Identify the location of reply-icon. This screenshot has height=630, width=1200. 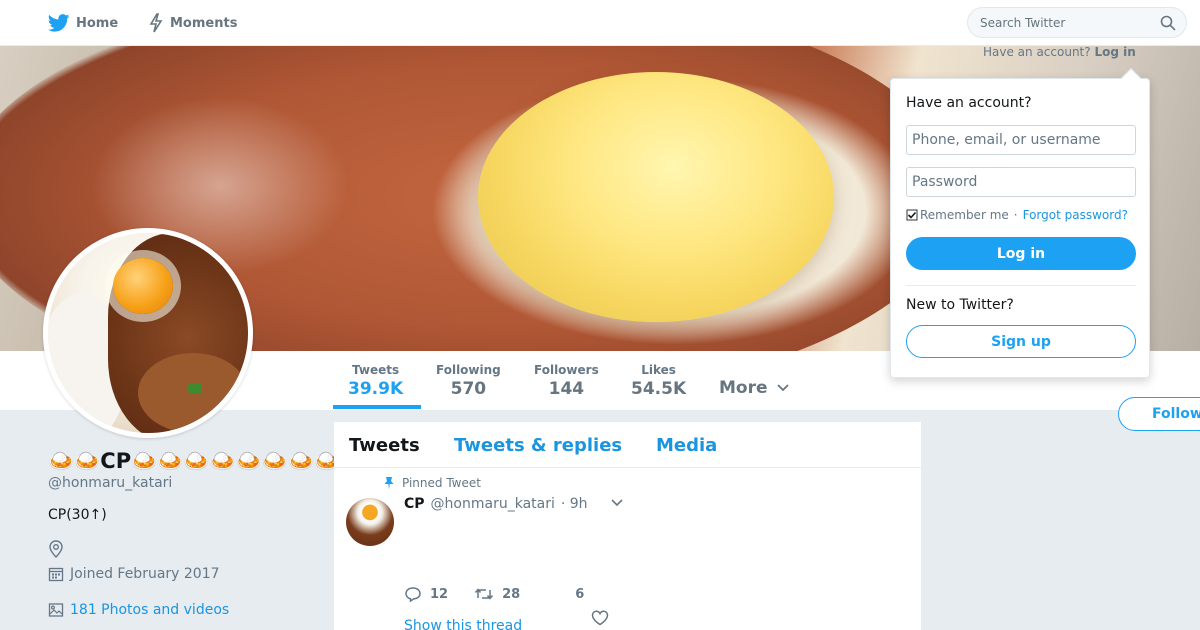
(413, 594).